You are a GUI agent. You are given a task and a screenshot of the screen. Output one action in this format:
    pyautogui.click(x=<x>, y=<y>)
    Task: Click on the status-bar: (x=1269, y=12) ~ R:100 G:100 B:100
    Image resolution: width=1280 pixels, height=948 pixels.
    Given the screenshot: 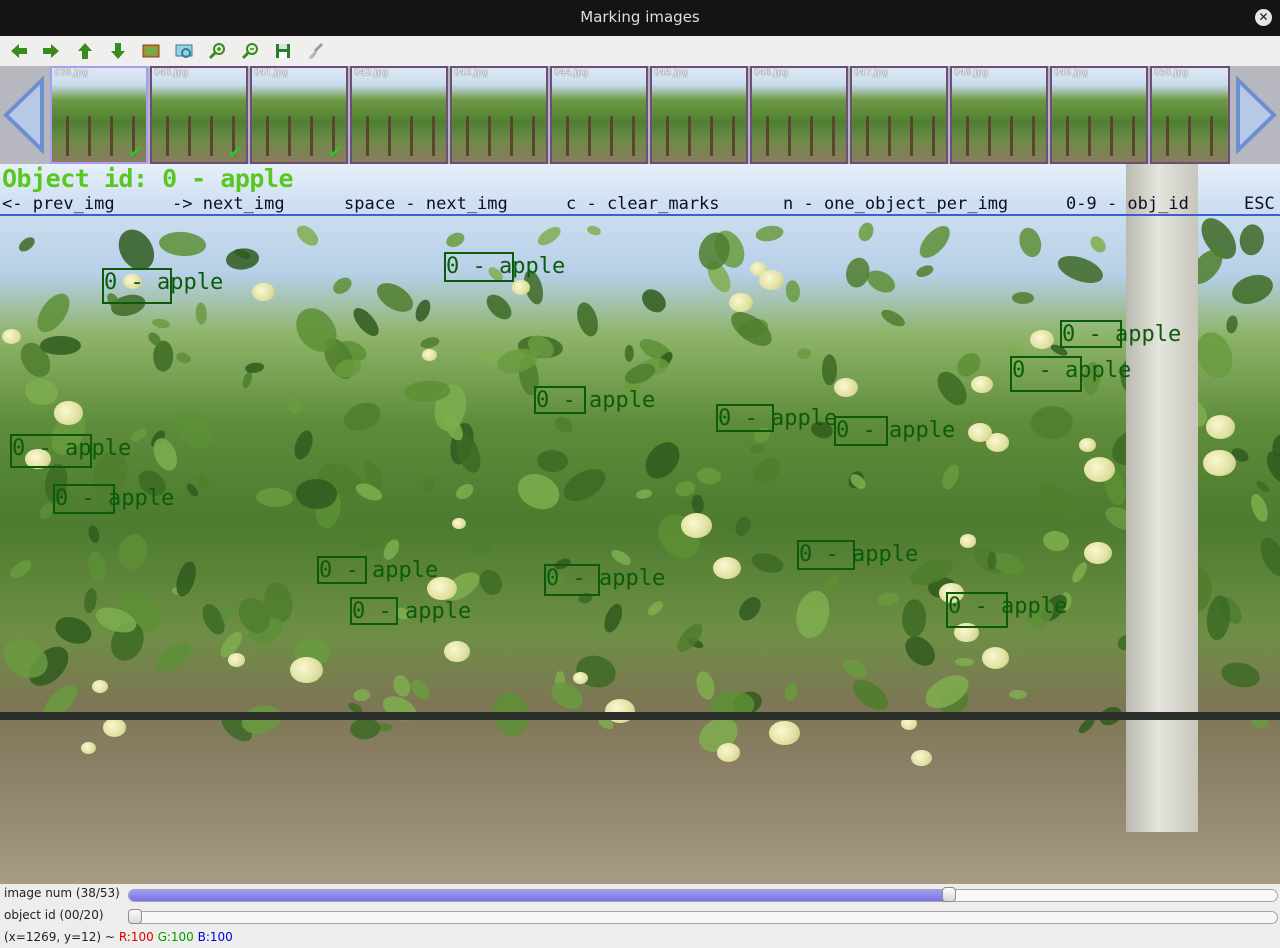 What is the action you would take?
    pyautogui.click(x=118, y=937)
    